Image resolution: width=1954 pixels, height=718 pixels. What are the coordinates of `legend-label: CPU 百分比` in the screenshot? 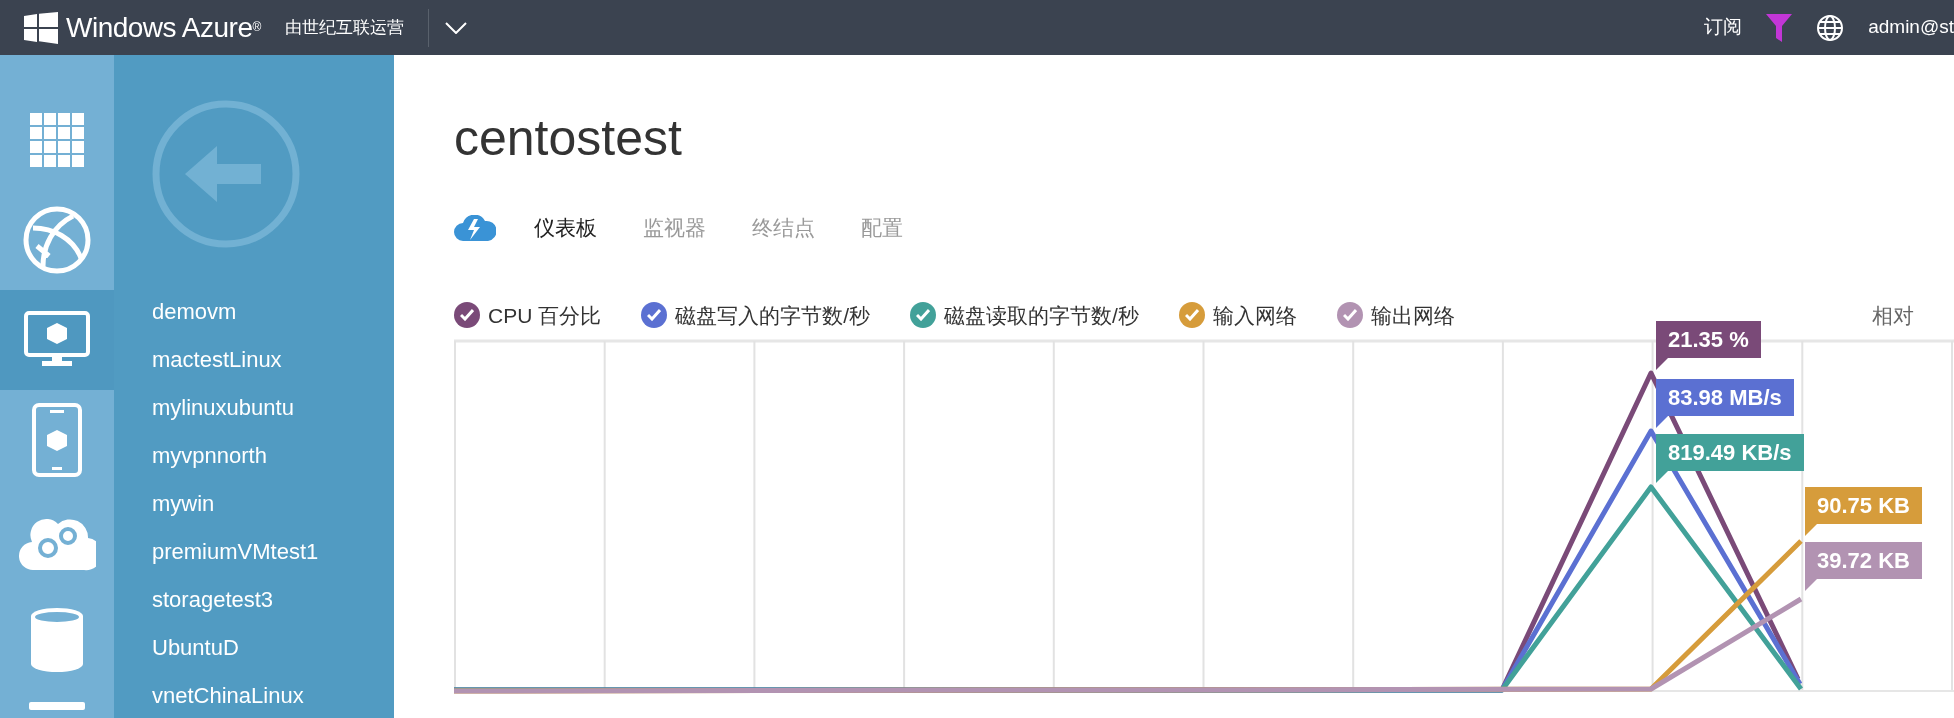 It's located at (545, 315).